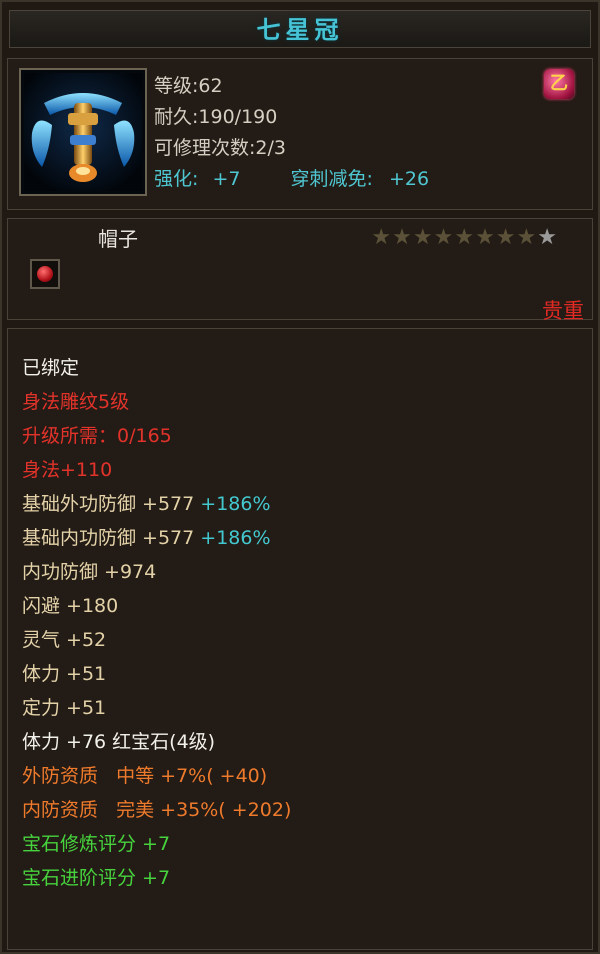 The width and height of the screenshot is (600, 954). What do you see at coordinates (300, 270) in the screenshot?
I see `item-type-panel: 帽子 ★★★★★★★★★ 贵重` at bounding box center [300, 270].